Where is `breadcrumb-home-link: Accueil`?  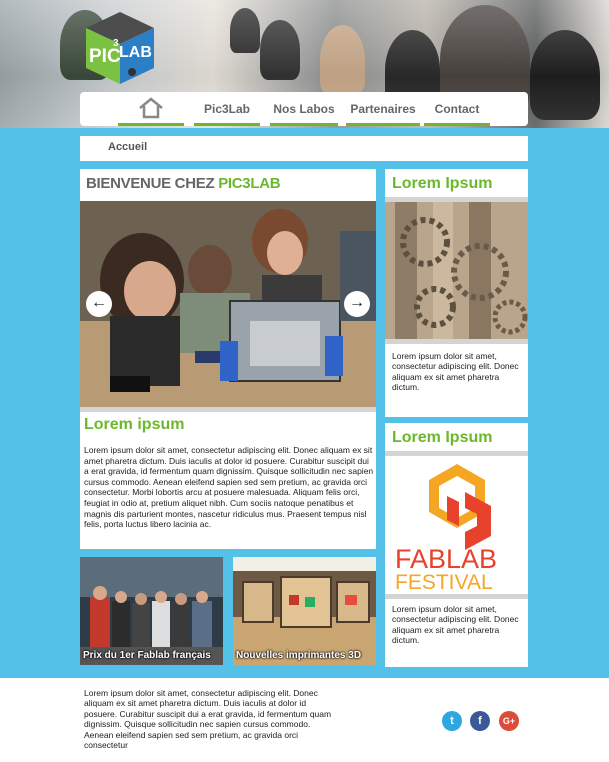 breadcrumb-home-link: Accueil is located at coordinates (127, 147).